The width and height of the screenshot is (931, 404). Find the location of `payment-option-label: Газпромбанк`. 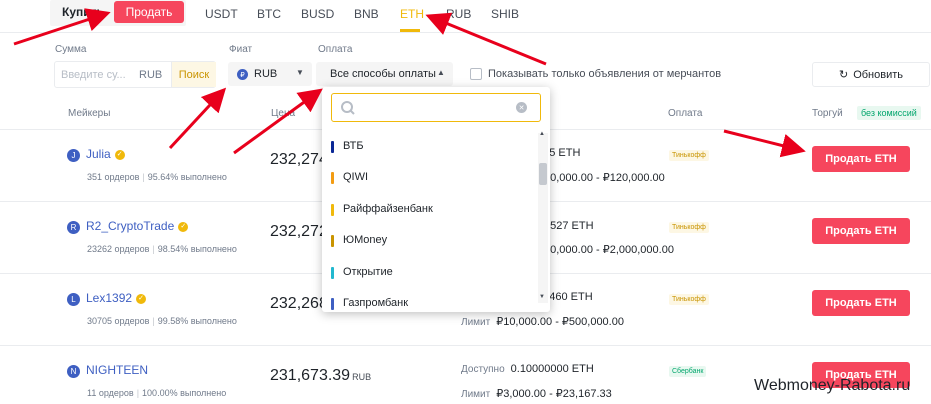

payment-option-label: Газпромбанк is located at coordinates (376, 303).